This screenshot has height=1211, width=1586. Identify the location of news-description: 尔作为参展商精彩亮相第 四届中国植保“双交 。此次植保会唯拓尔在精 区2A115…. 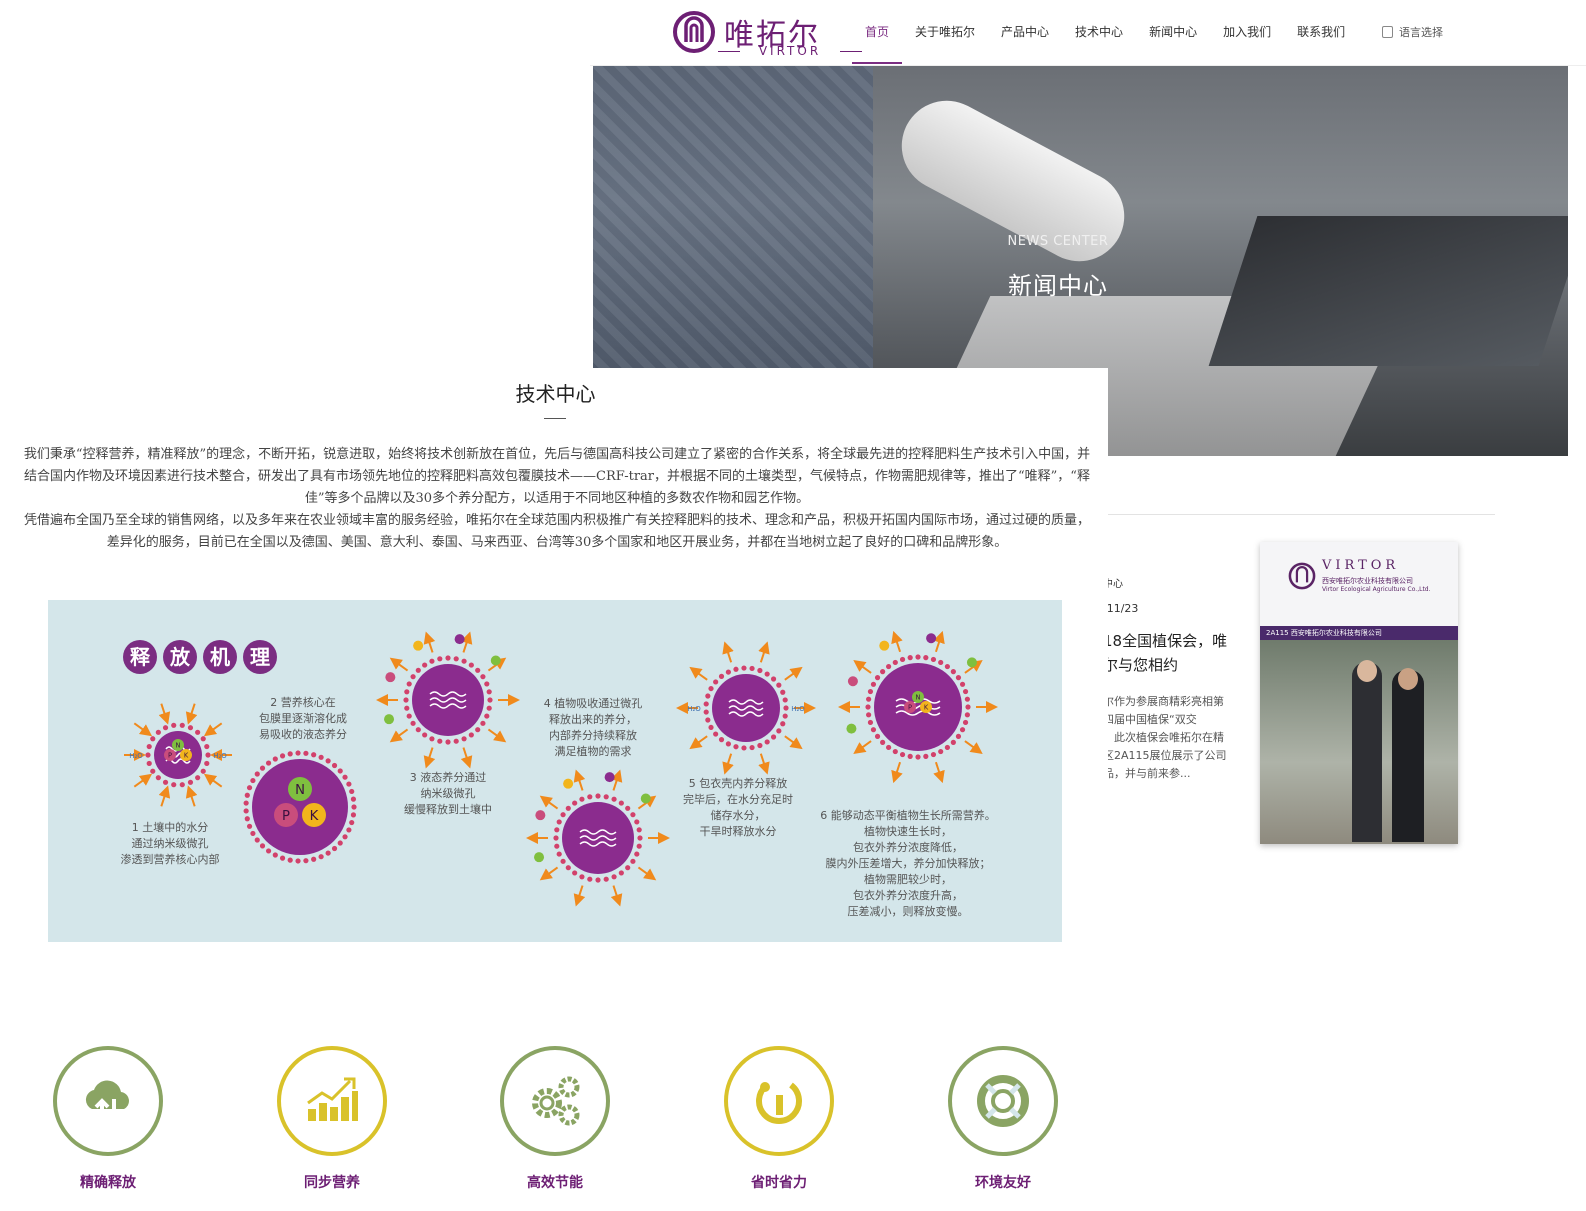
(1165, 737).